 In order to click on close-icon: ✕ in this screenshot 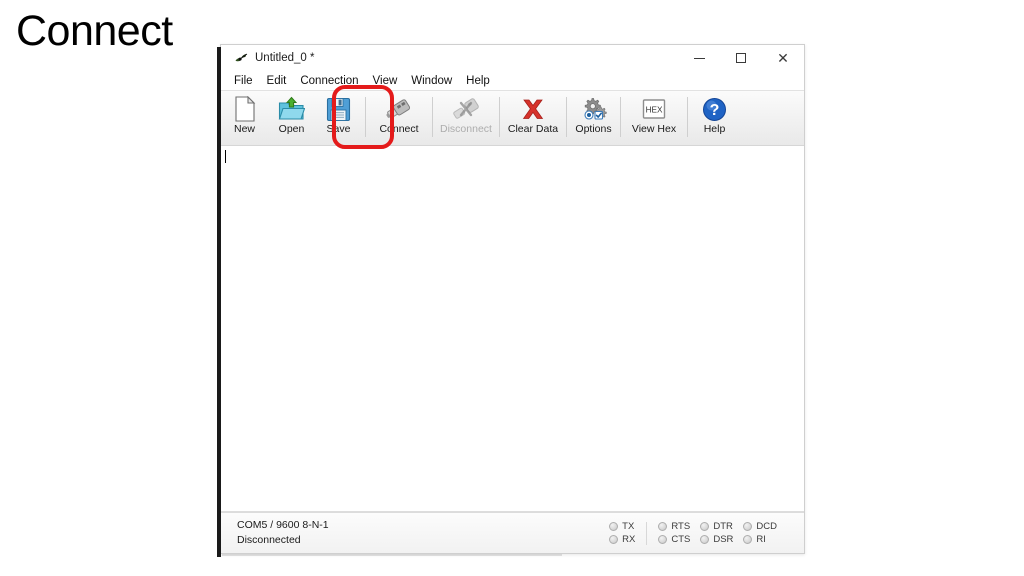, I will do `click(783, 58)`.